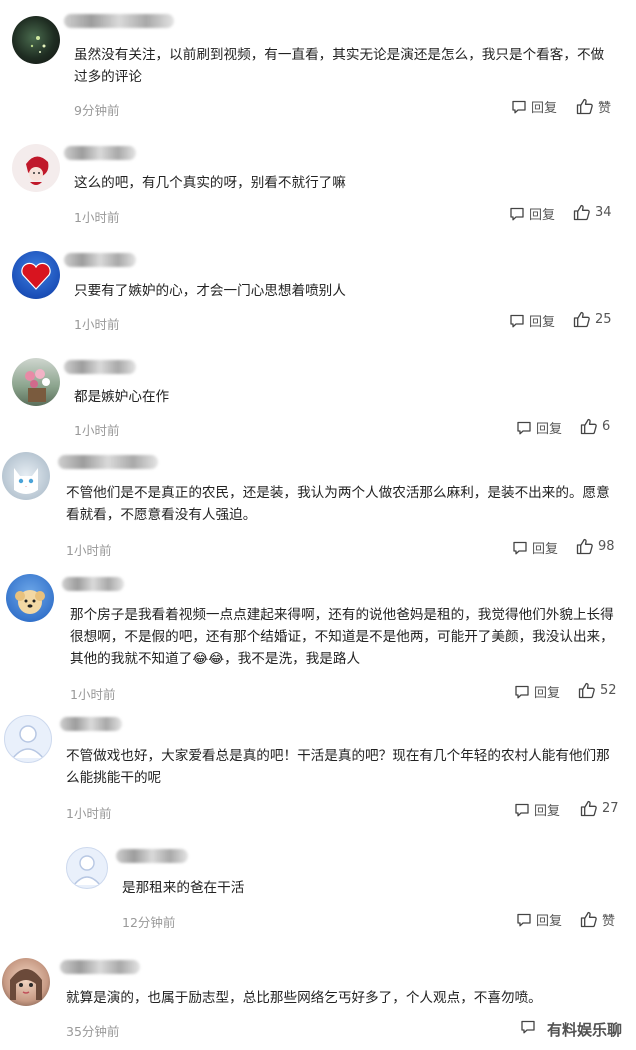 The width and height of the screenshot is (636, 1050). I want to click on like-button: 34, so click(592, 212).